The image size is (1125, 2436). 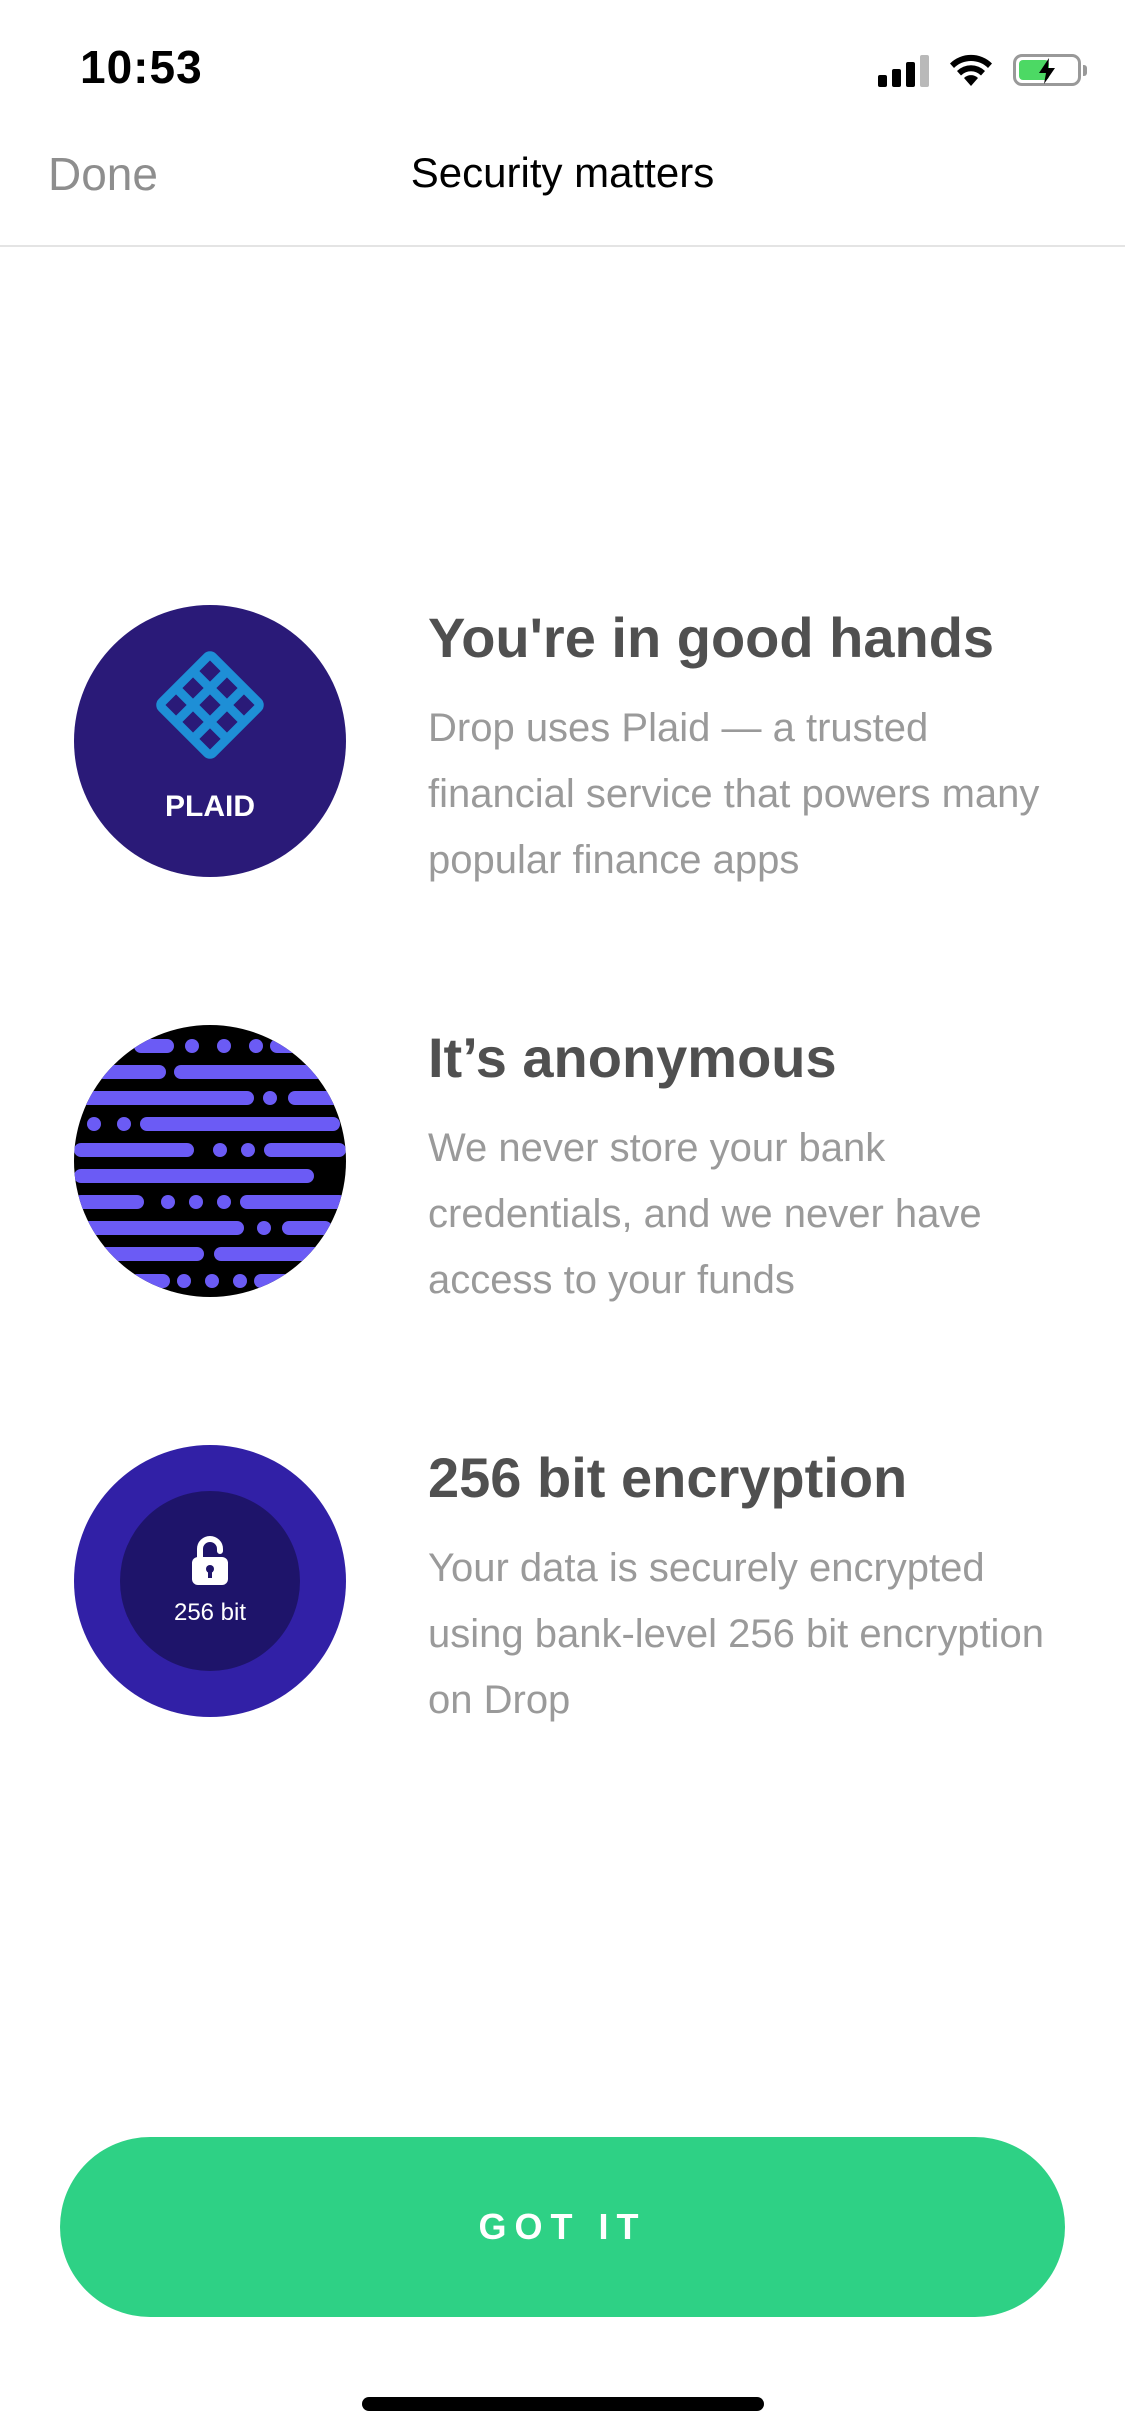 I want to click on got-it-button-label: GOT IT, so click(x=562, y=2226).